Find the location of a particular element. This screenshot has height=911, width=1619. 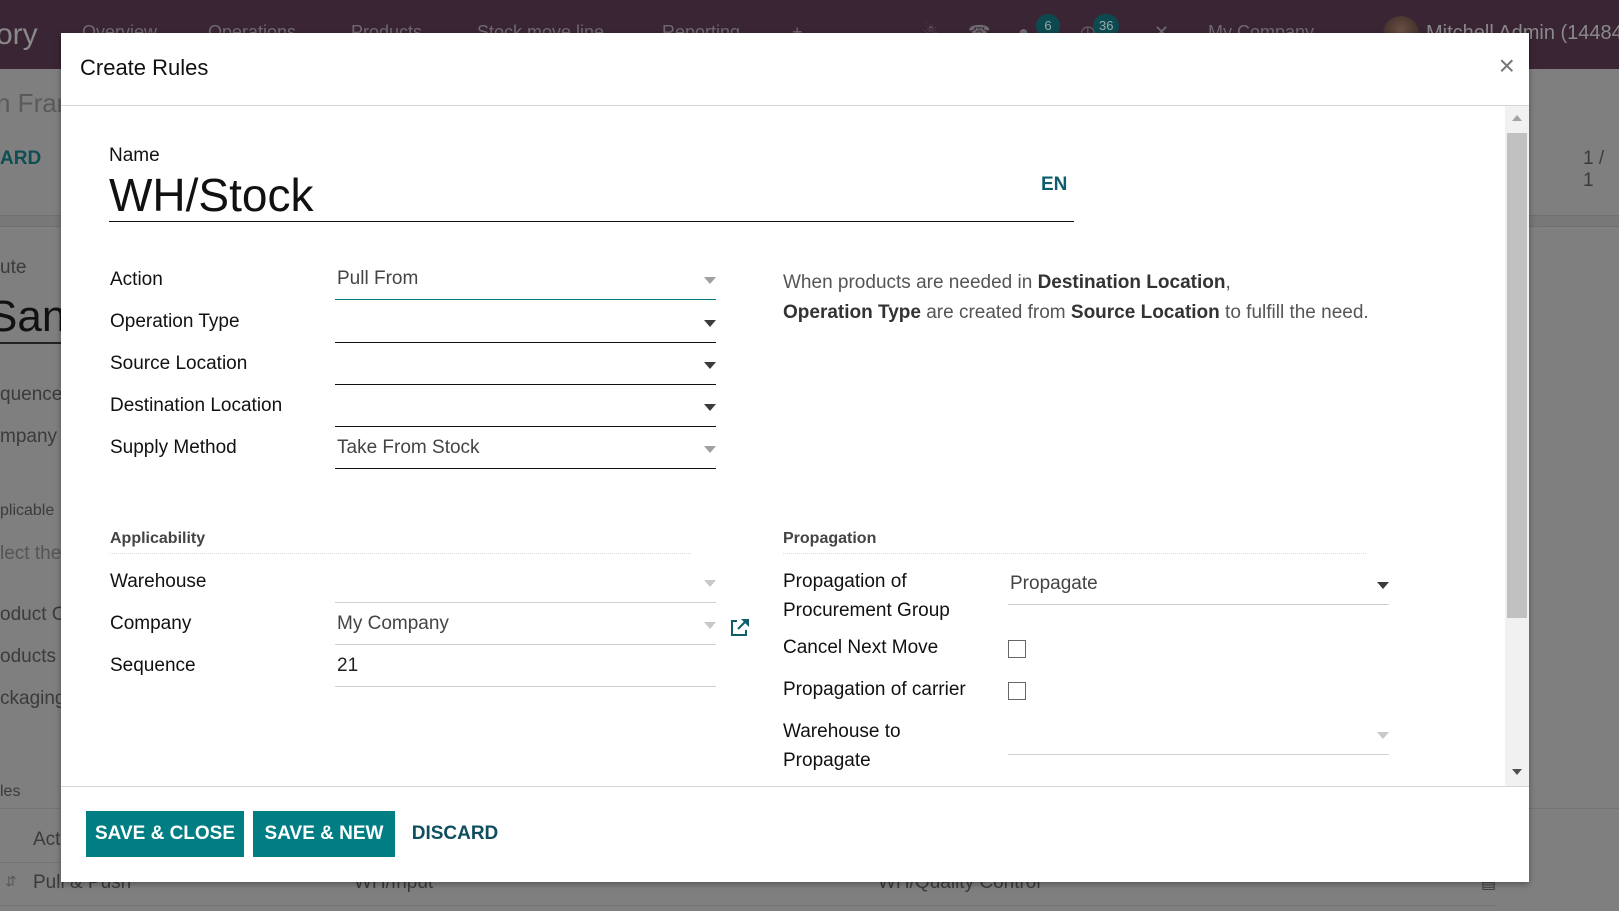

background-title-underline is located at coordinates (31, 343).